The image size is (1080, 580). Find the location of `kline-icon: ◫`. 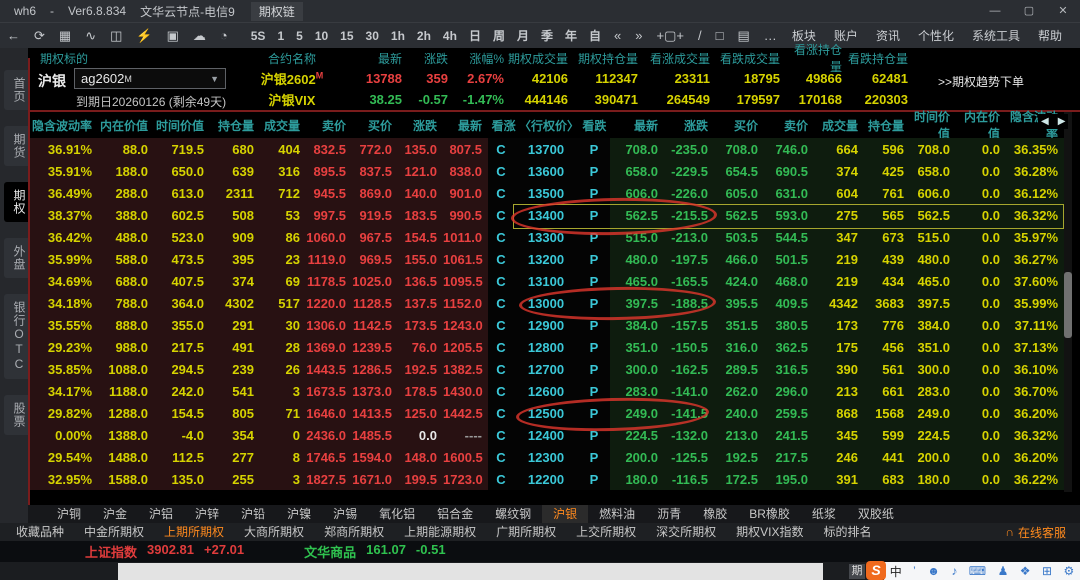

kline-icon: ◫ is located at coordinates (116, 36).